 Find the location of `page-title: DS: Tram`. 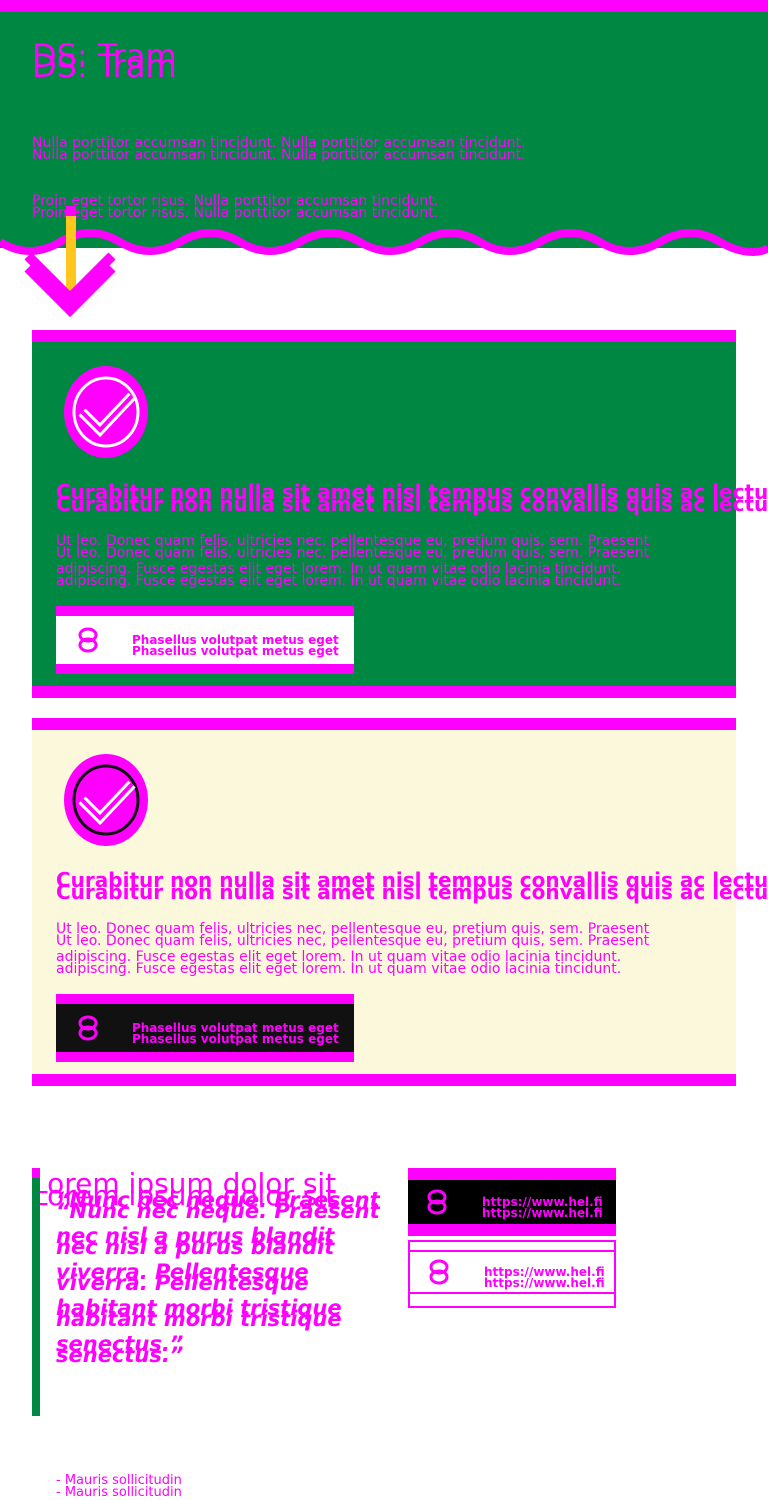

page-title: DS: Tram is located at coordinates (400, 61).